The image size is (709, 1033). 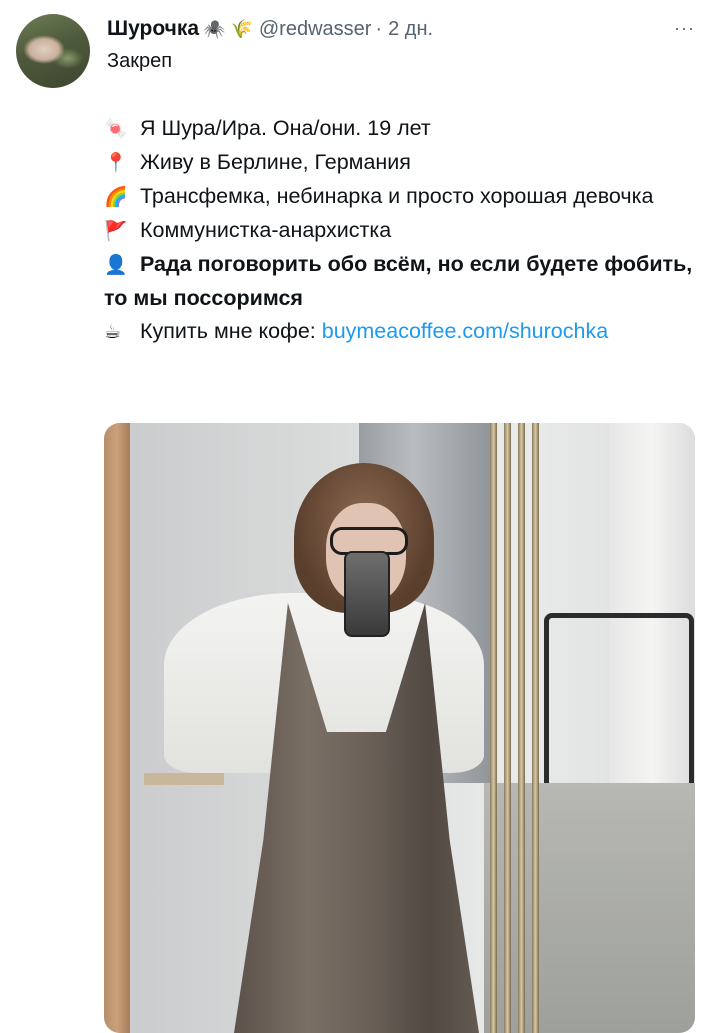 I want to click on user-handle: @redwasser, so click(x=315, y=29).